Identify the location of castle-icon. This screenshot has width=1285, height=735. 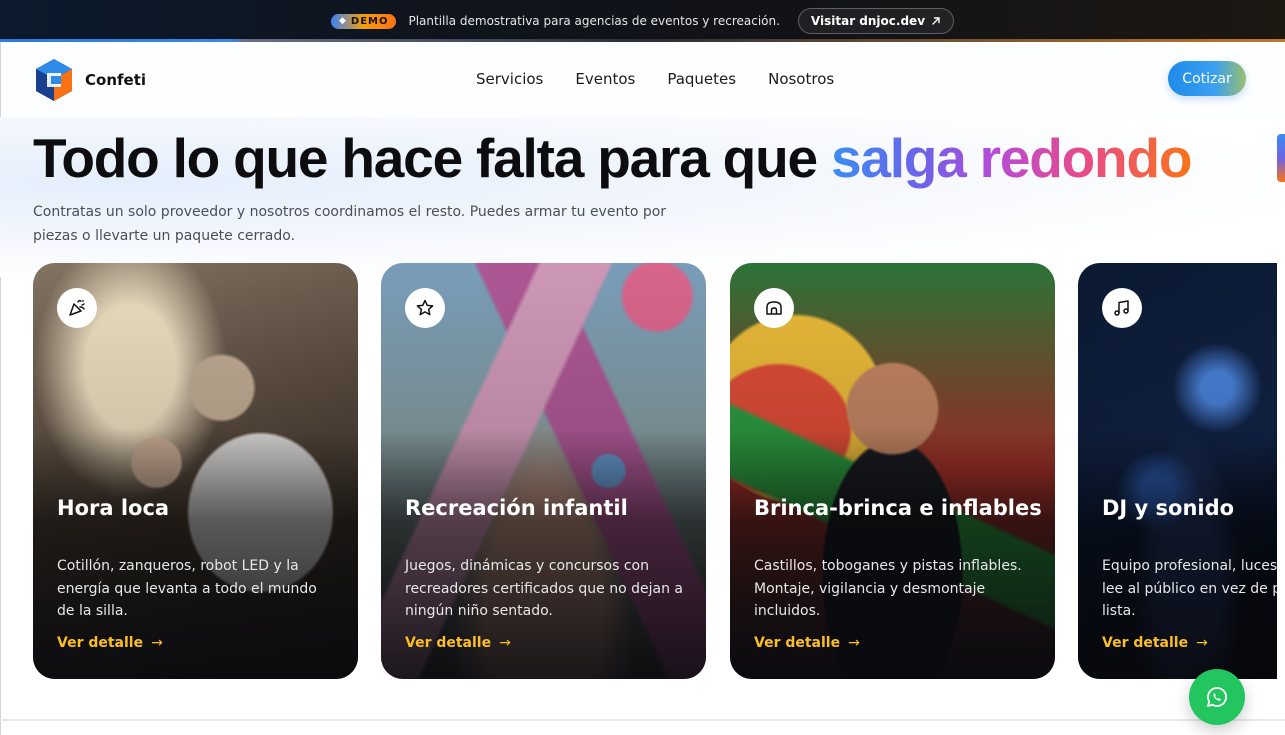
(774, 308).